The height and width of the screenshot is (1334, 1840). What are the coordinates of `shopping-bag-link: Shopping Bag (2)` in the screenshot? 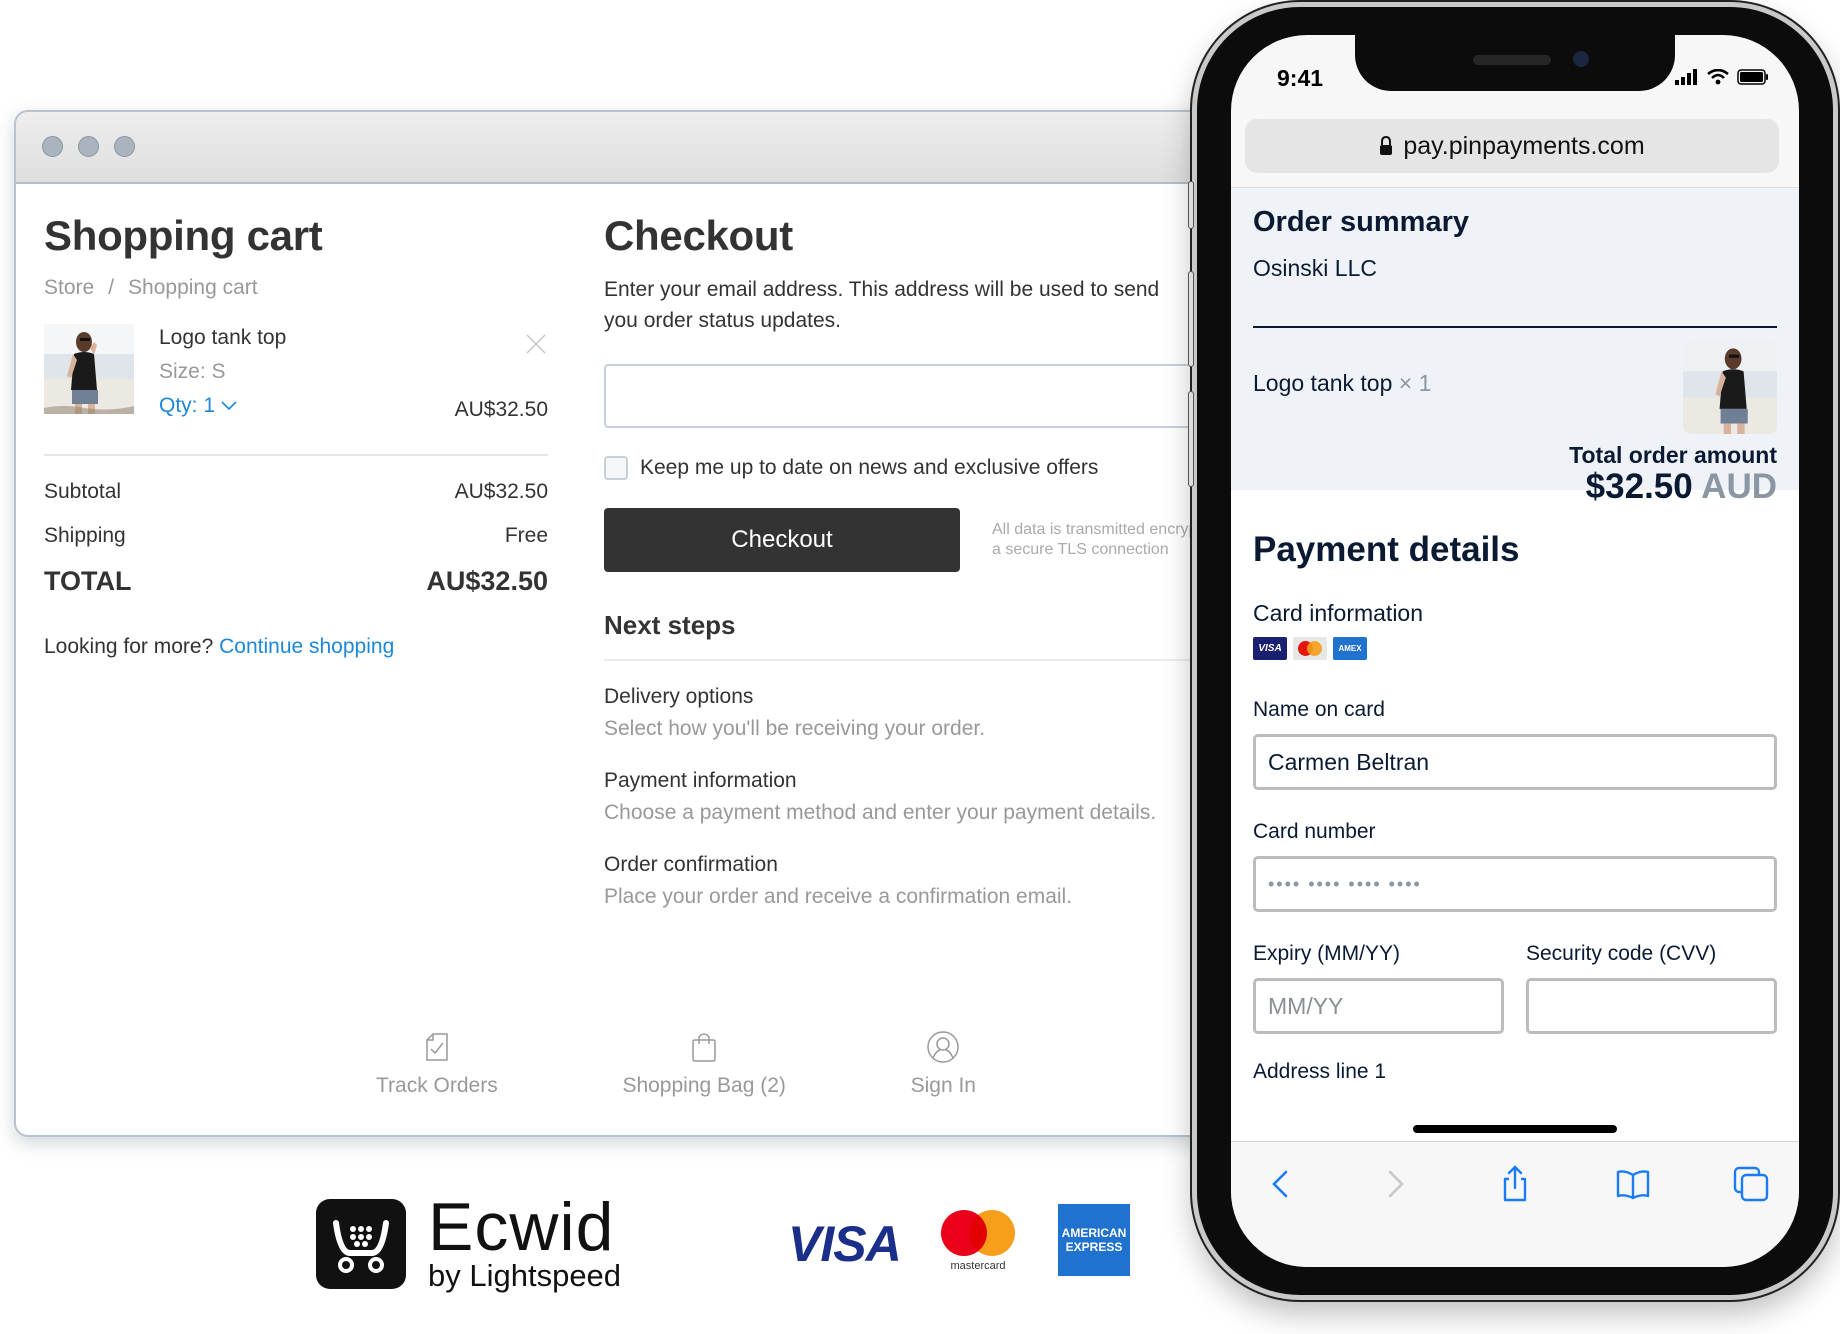 It's located at (704, 1064).